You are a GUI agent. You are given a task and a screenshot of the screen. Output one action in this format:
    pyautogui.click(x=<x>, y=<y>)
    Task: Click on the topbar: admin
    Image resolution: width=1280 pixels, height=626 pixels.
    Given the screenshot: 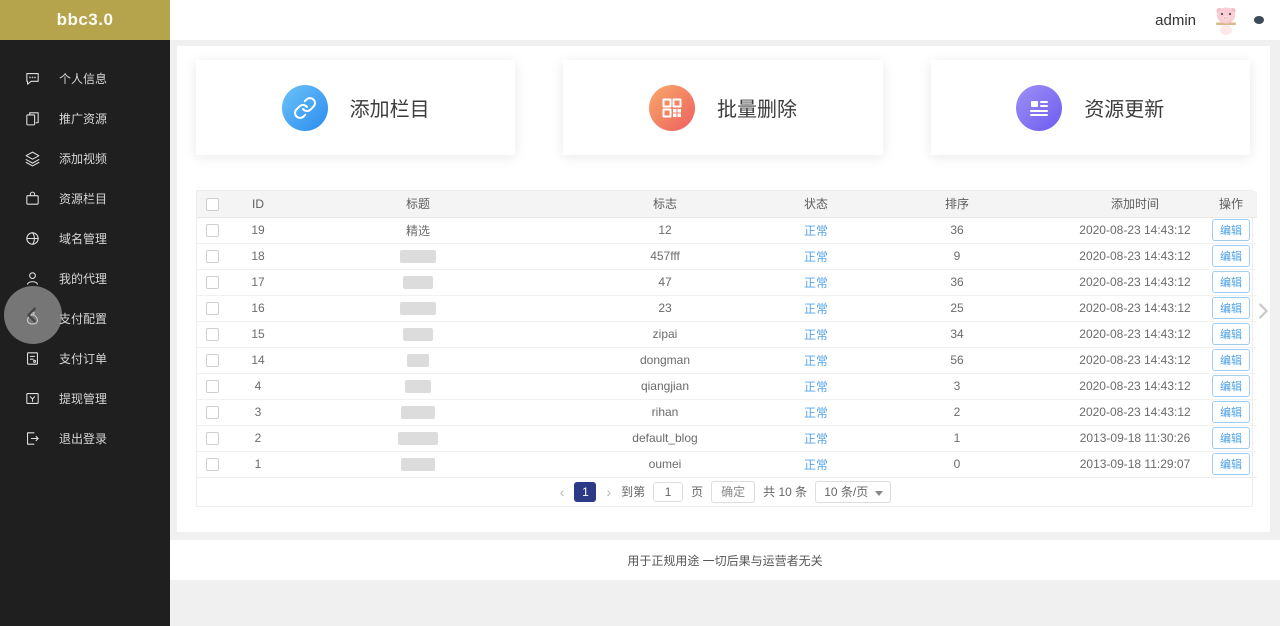 What is the action you would take?
    pyautogui.click(x=725, y=20)
    